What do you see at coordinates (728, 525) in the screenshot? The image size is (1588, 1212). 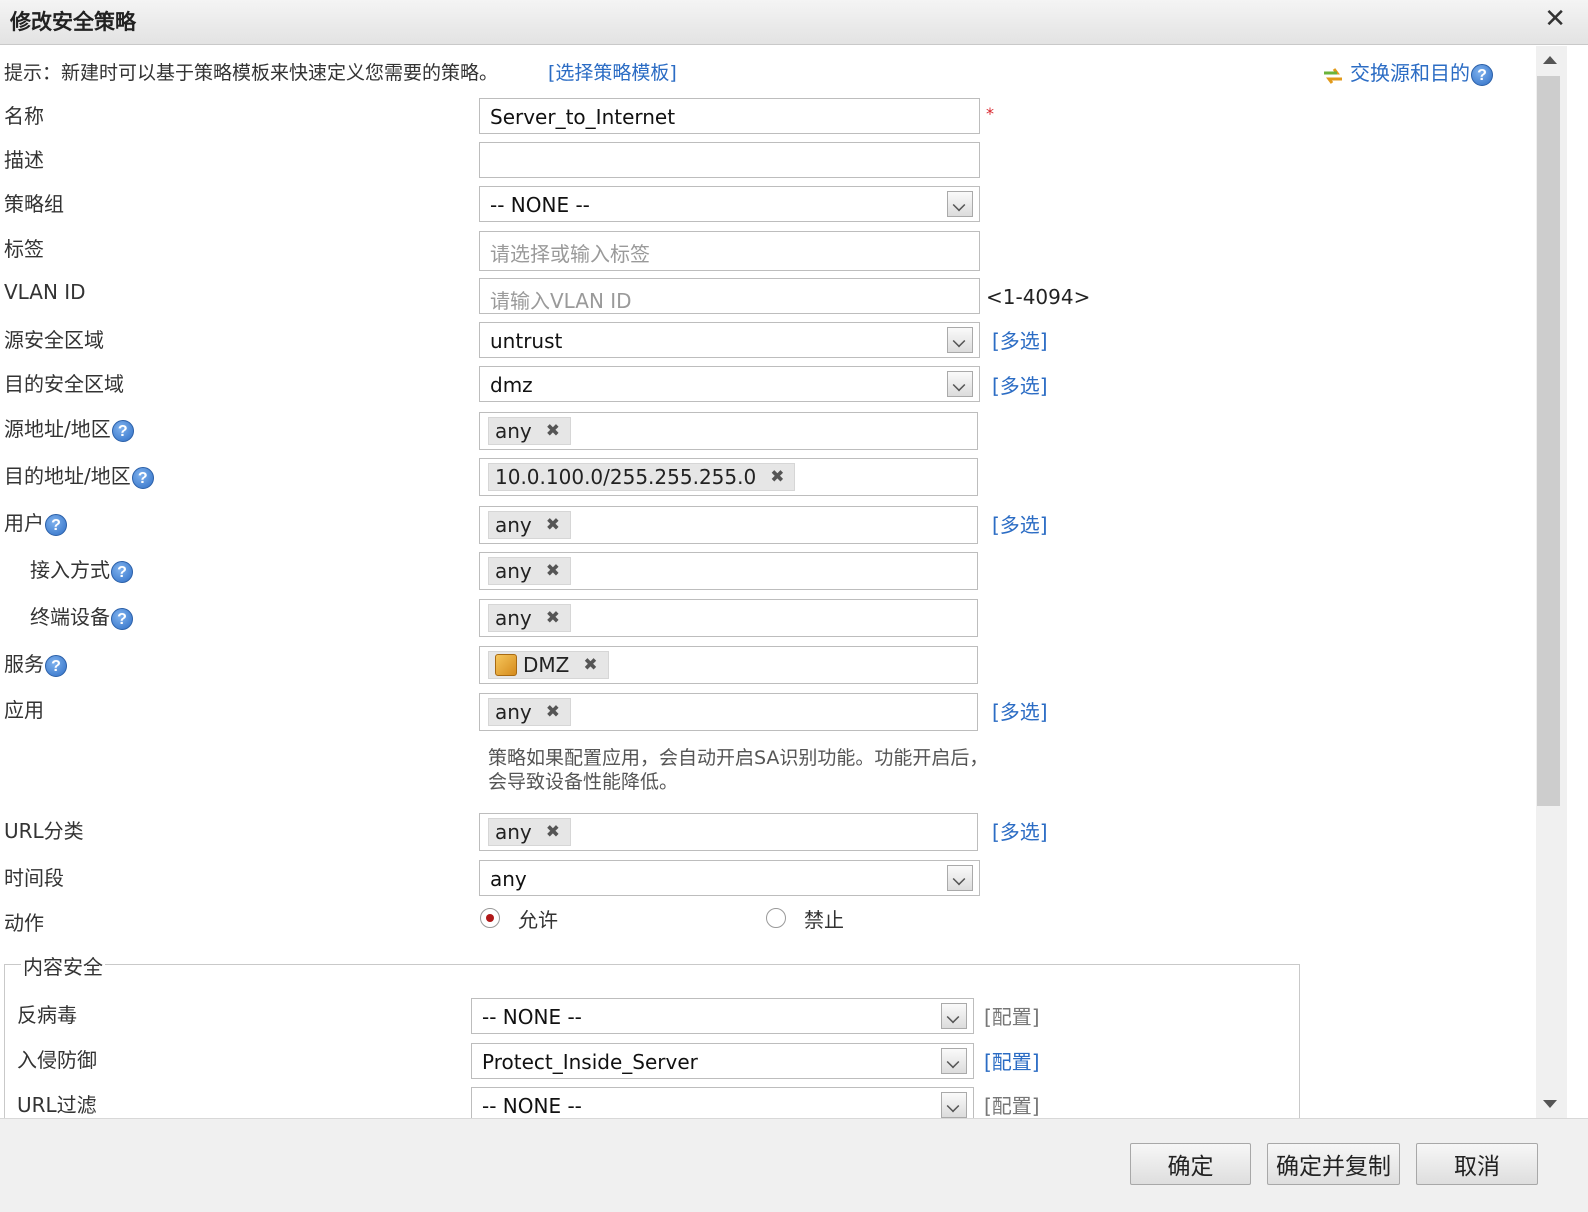 I see `user-tagbox: any ✖` at bounding box center [728, 525].